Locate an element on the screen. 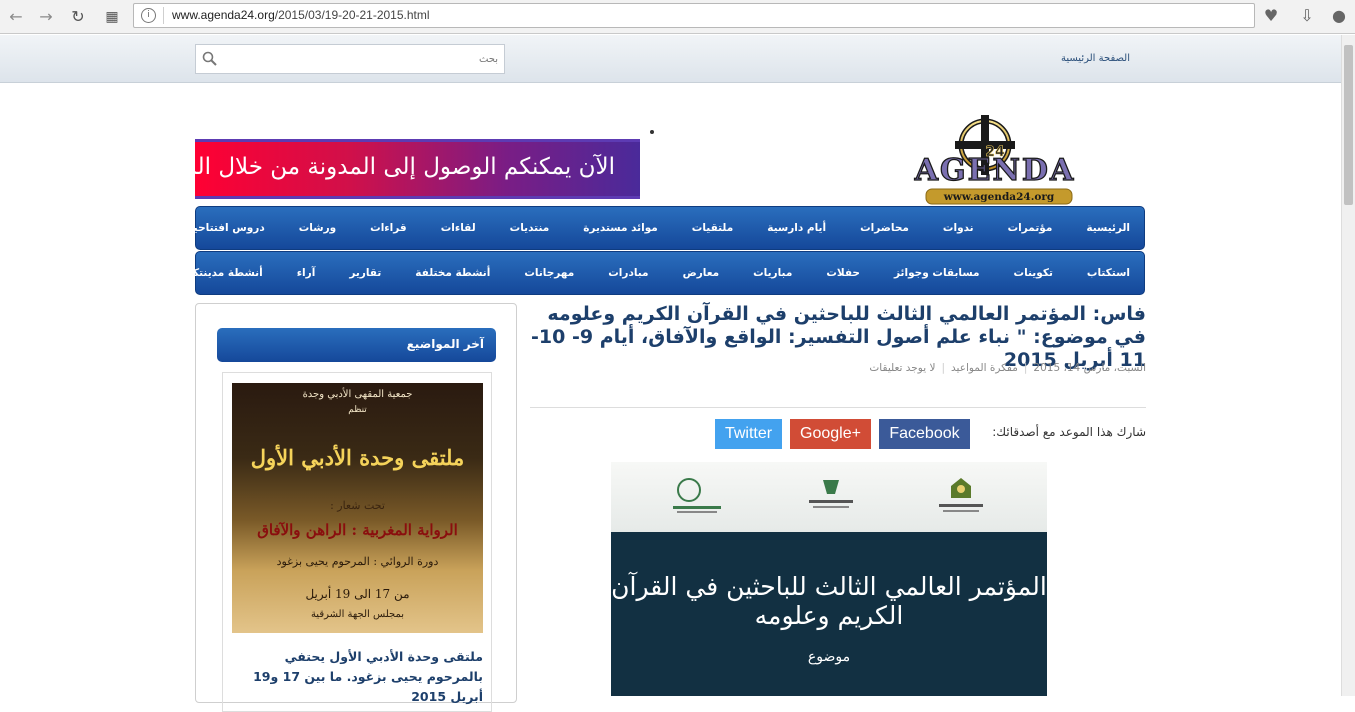 The image size is (1355, 712). poster-line: من 17 الى 19 أبريل is located at coordinates (357, 594).